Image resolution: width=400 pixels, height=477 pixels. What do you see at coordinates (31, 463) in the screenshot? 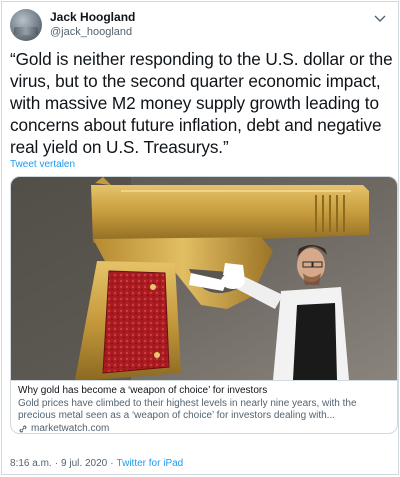
I see `tweet-time: 8:16 a.m.` at bounding box center [31, 463].